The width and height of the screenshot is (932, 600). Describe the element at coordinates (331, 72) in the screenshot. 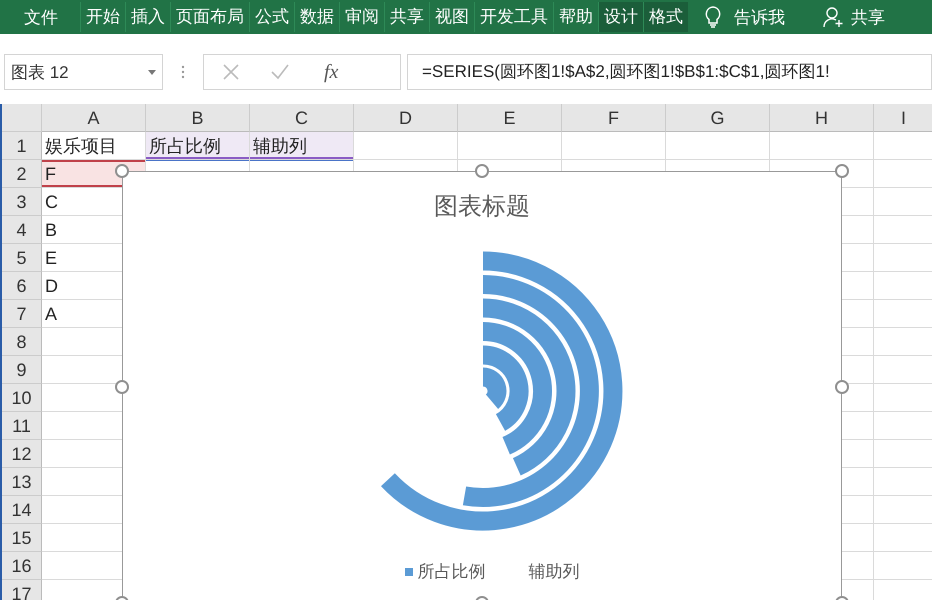

I see `insert-function-button: fx` at that location.